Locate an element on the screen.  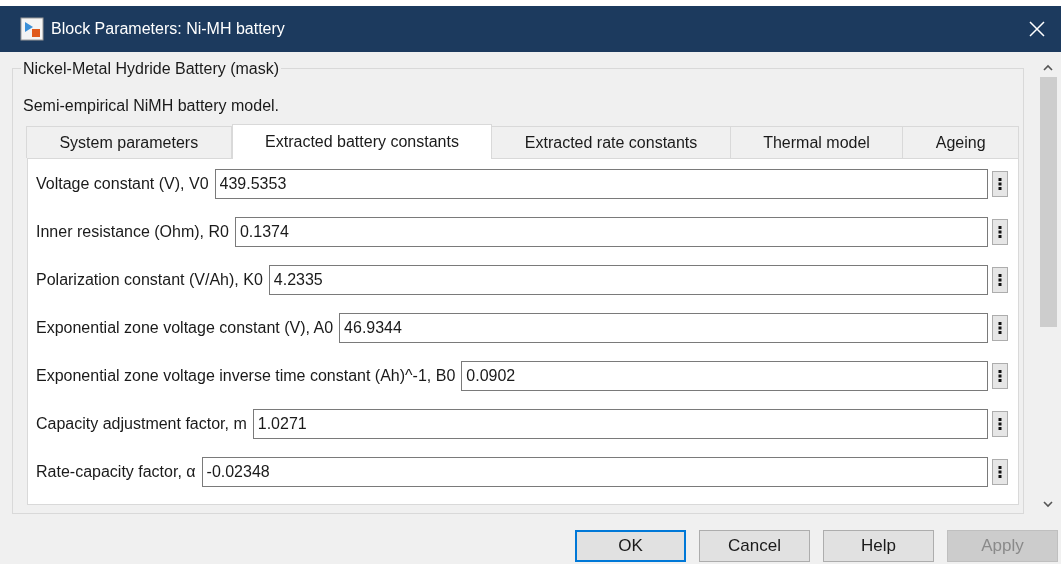
parameter-label: Voltage constant (V), V0 is located at coordinates (122, 184).